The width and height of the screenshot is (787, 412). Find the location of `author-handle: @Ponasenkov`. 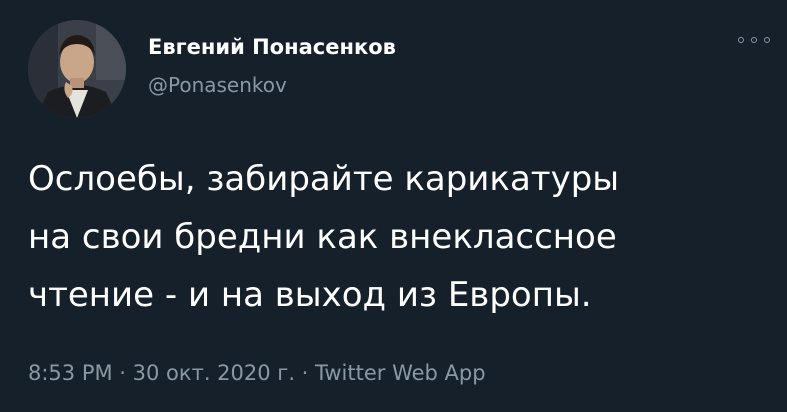

author-handle: @Ponasenkov is located at coordinates (217, 85).